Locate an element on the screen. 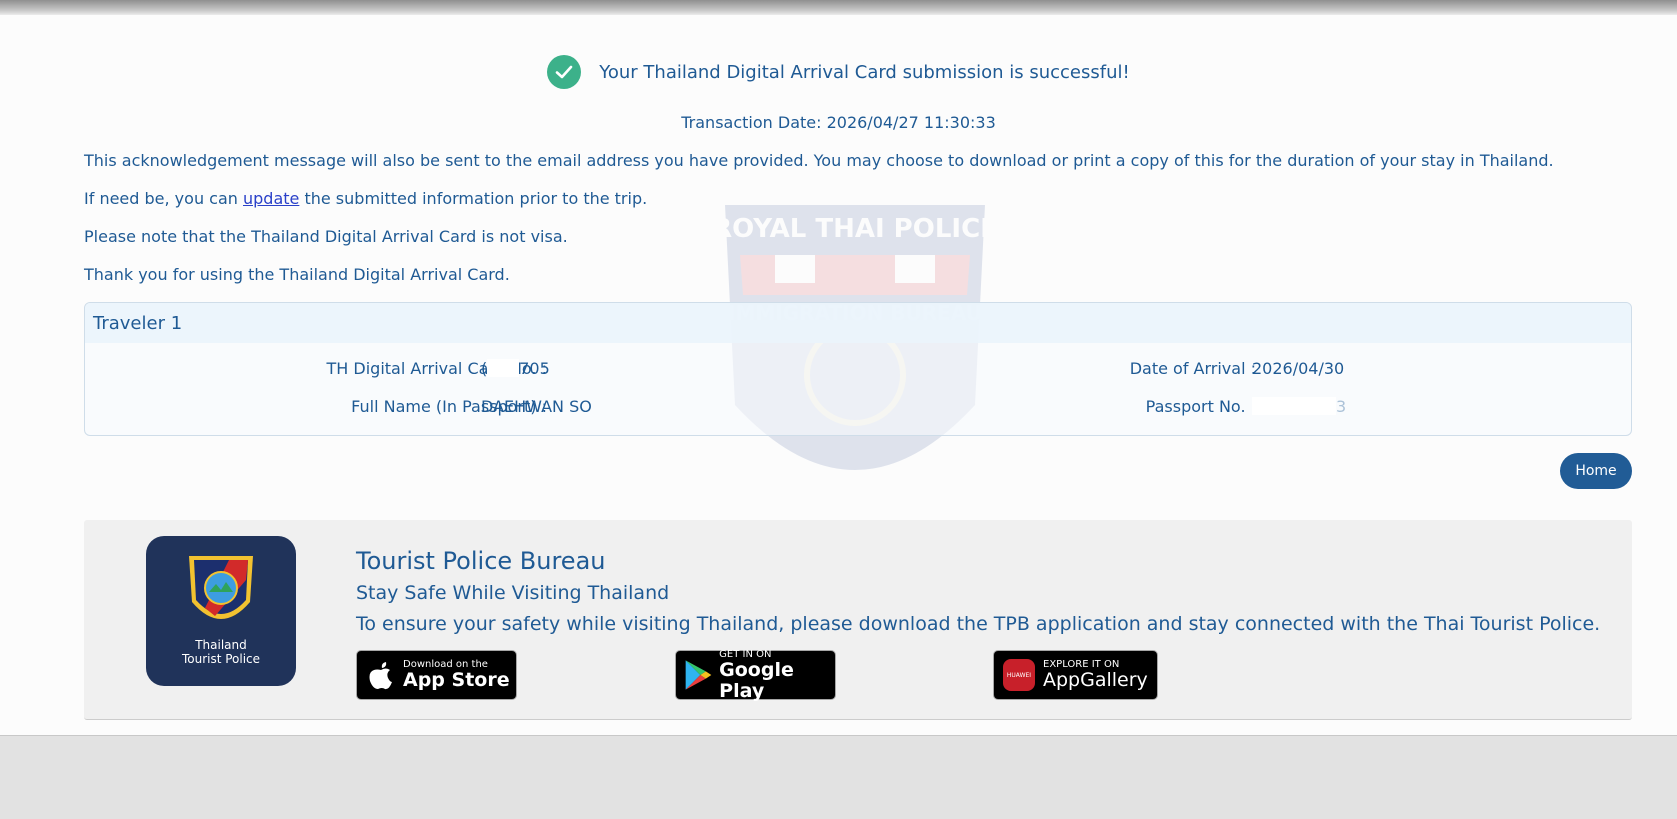 The height and width of the screenshot is (819, 1677). watermark-top-text: ROYAL THAI POLICE is located at coordinates (855, 229).